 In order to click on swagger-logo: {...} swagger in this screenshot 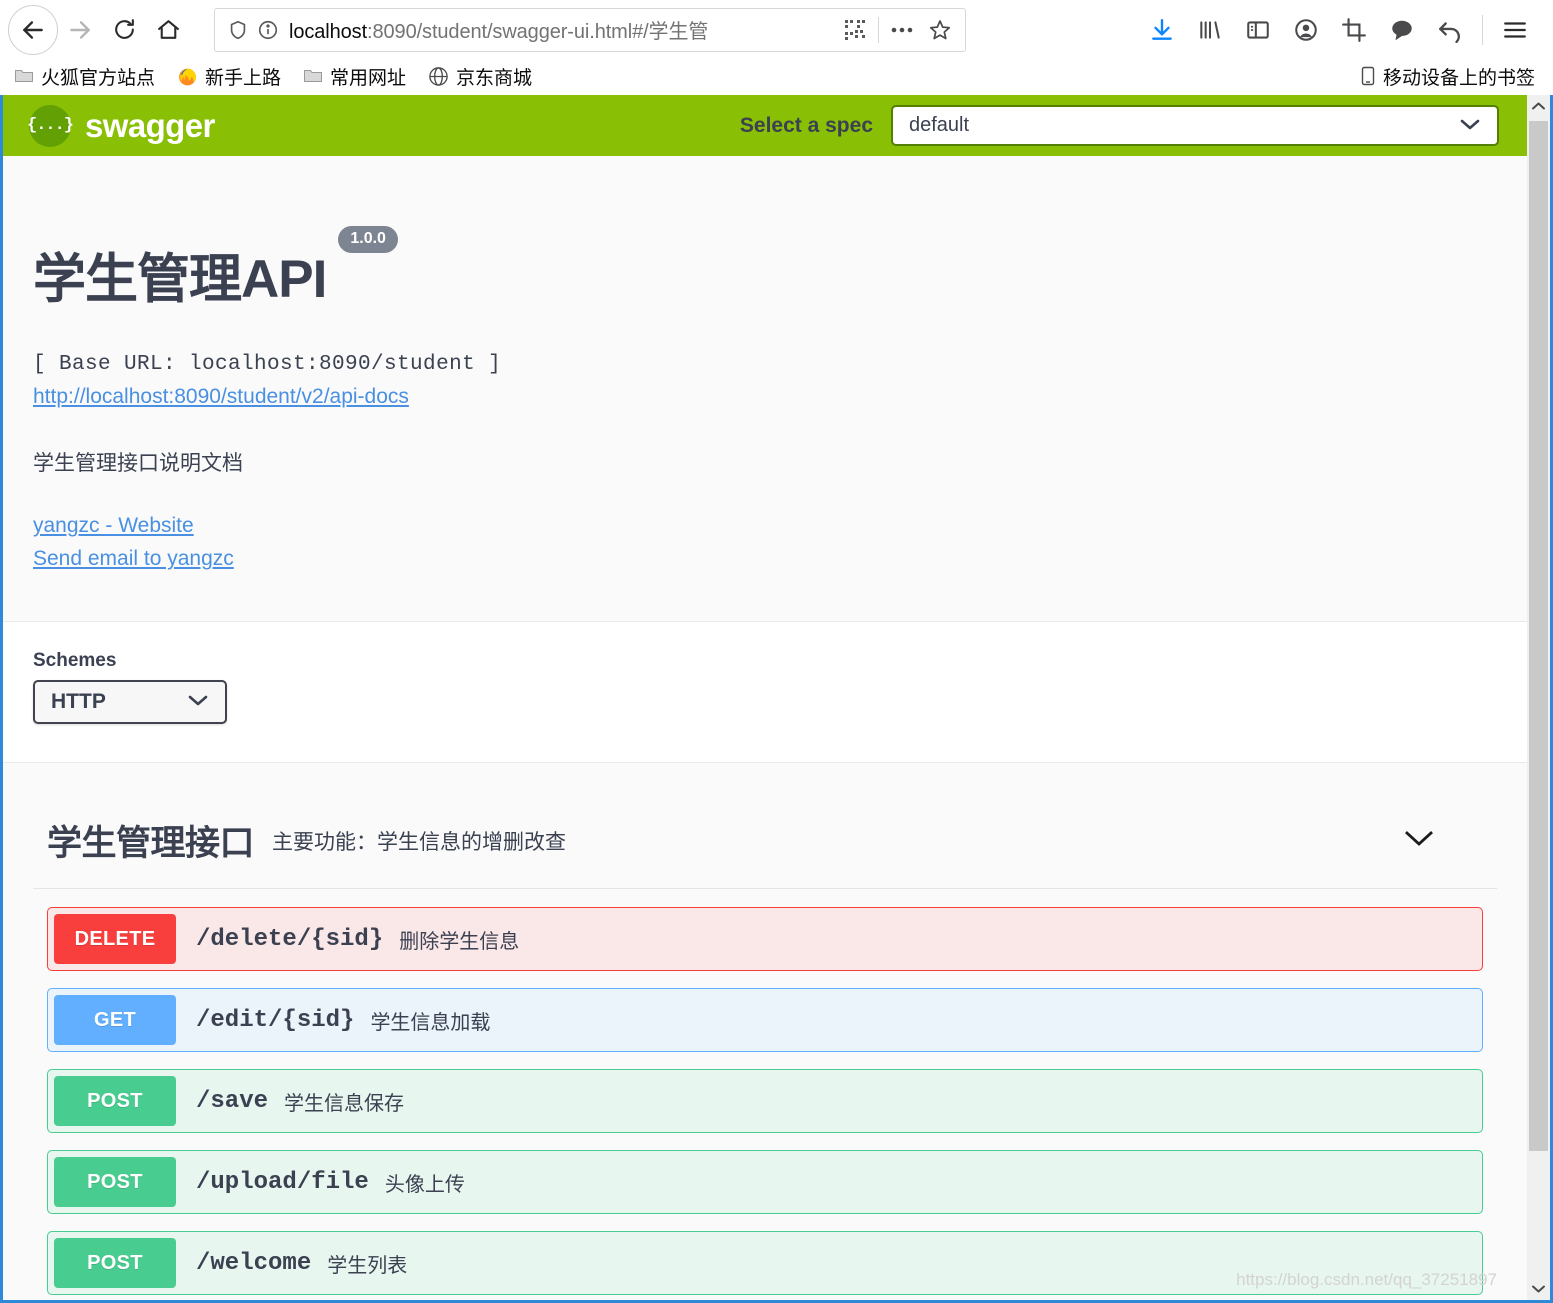, I will do `click(121, 125)`.